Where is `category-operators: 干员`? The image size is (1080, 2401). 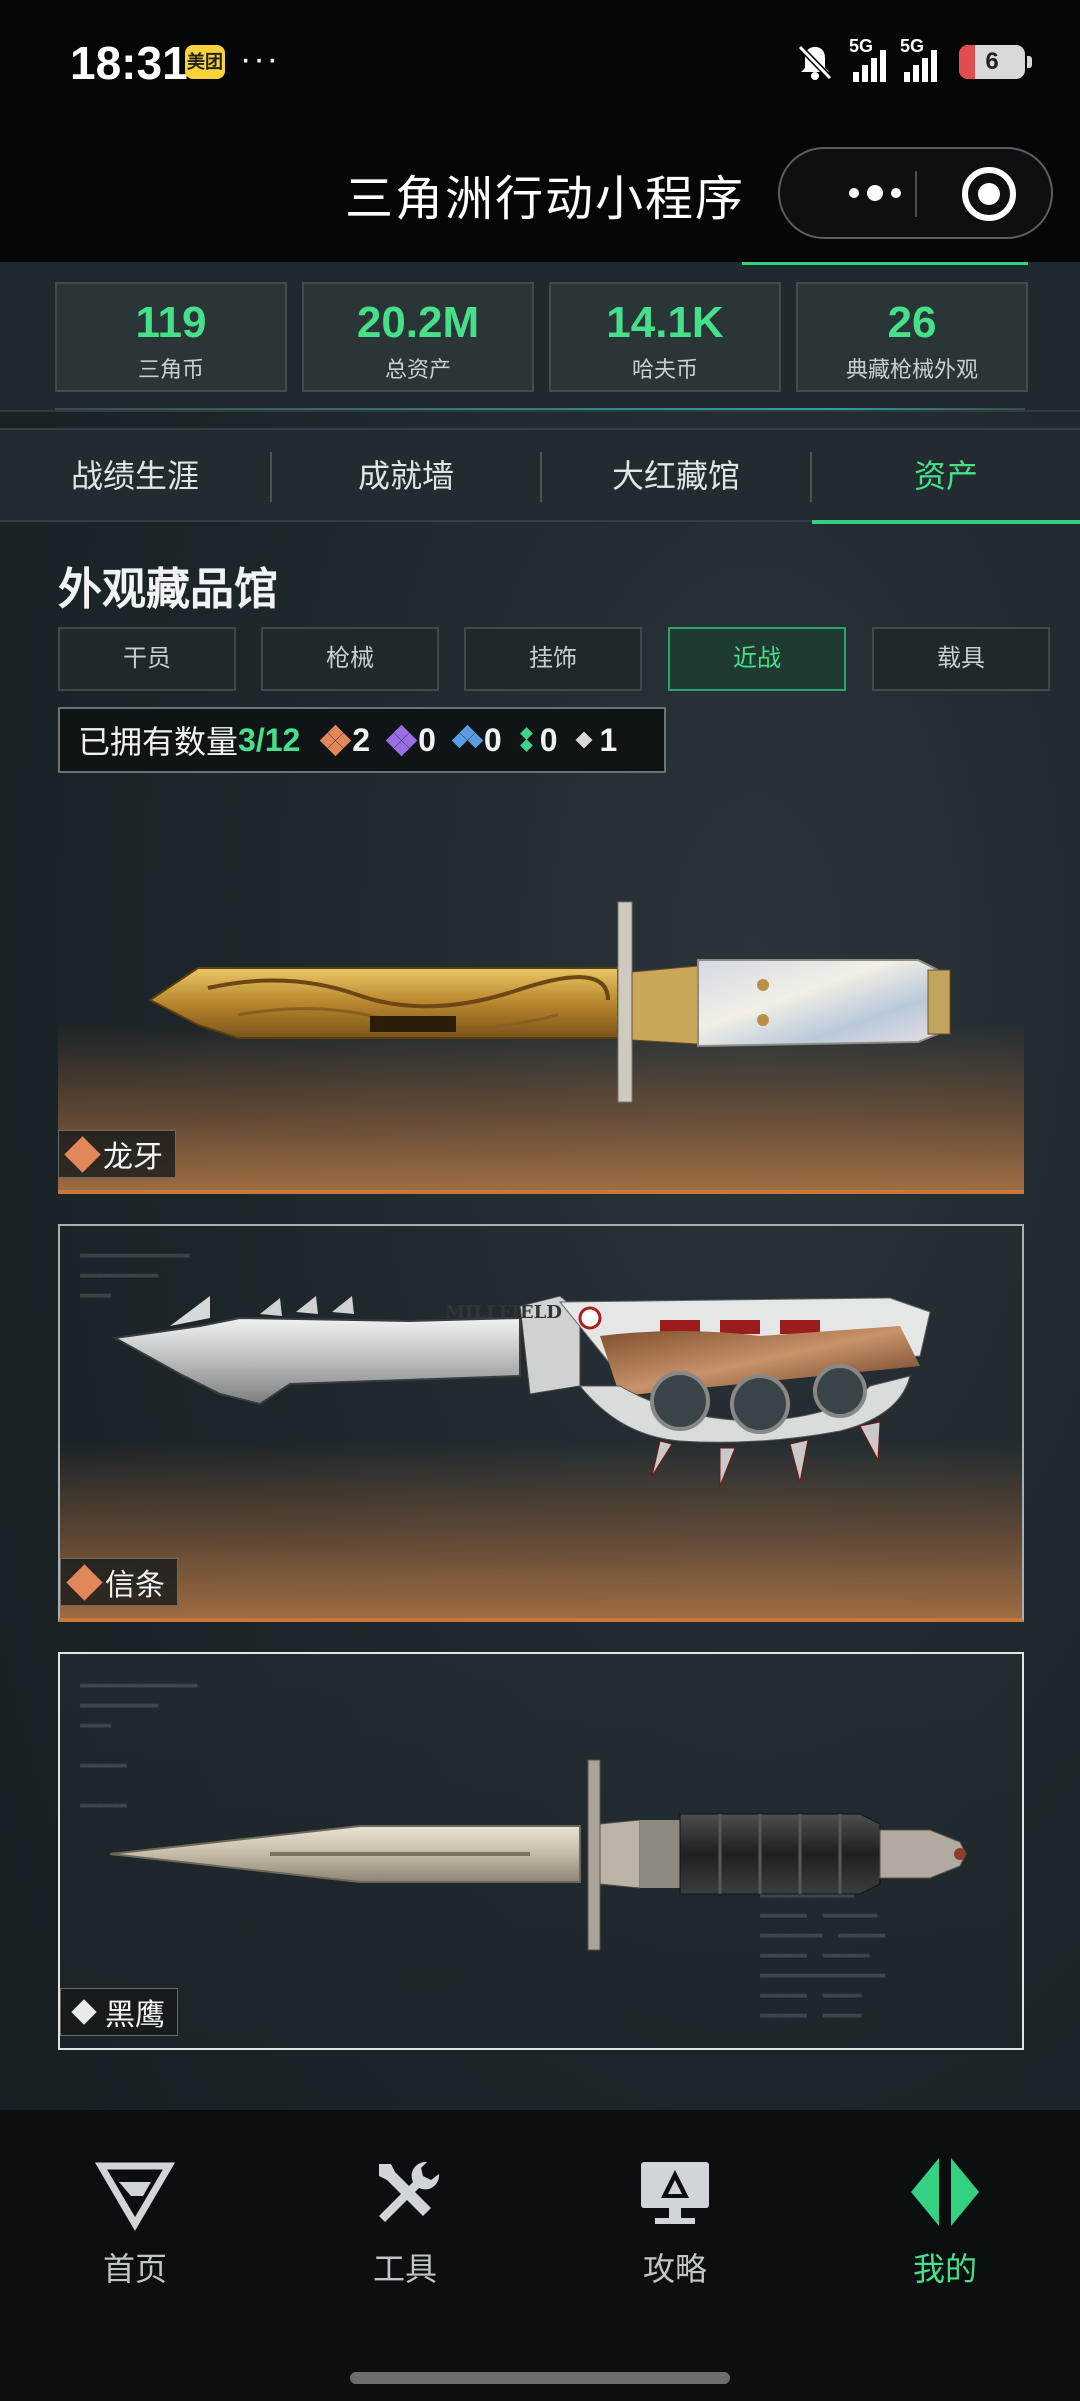 category-operators: 干员 is located at coordinates (147, 659).